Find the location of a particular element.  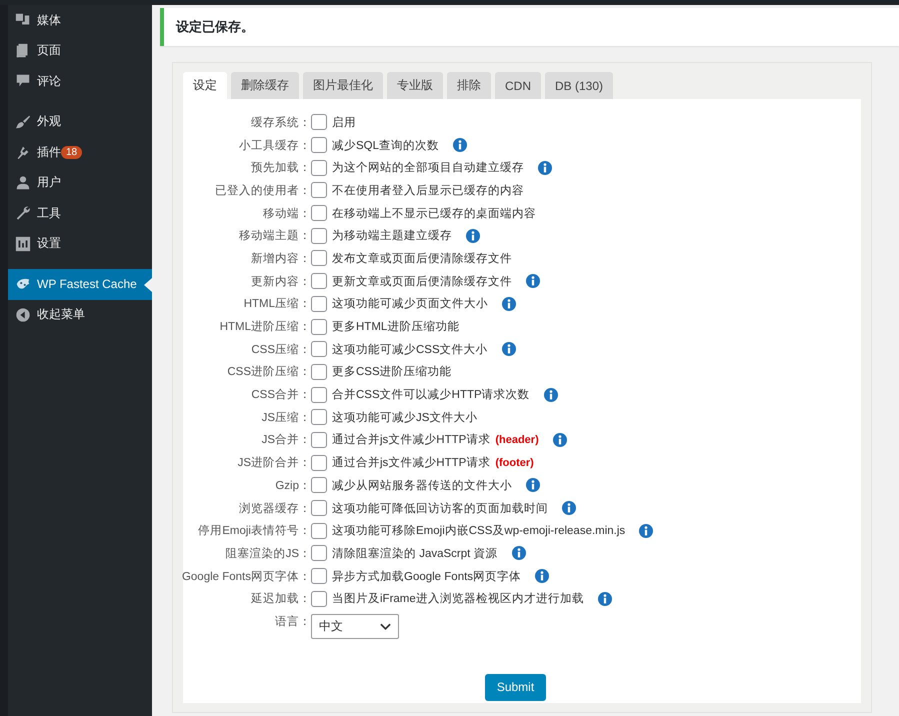

setting-label: 移动端主题： is located at coordinates (275, 236).